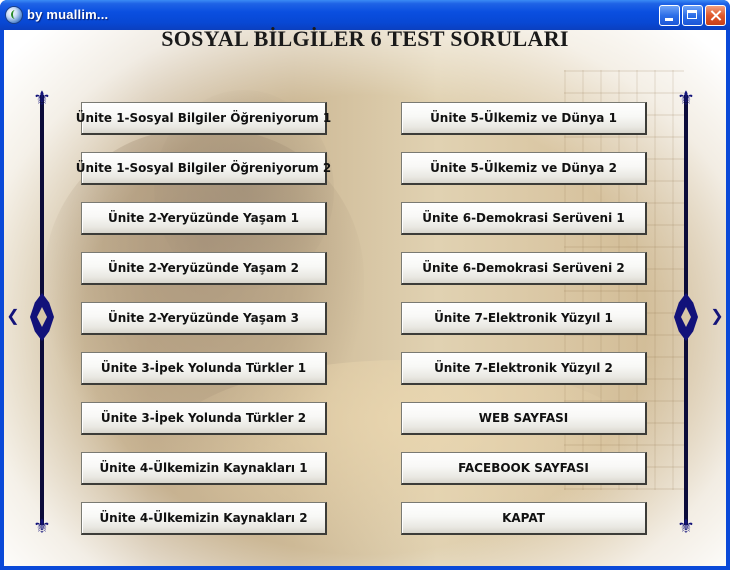  Describe the element at coordinates (524, 168) in the screenshot. I see `unit-5-ulkemiz-ve-dunya-2-button: Ünite 5-Ülkemiz ve Dünya 2` at that location.